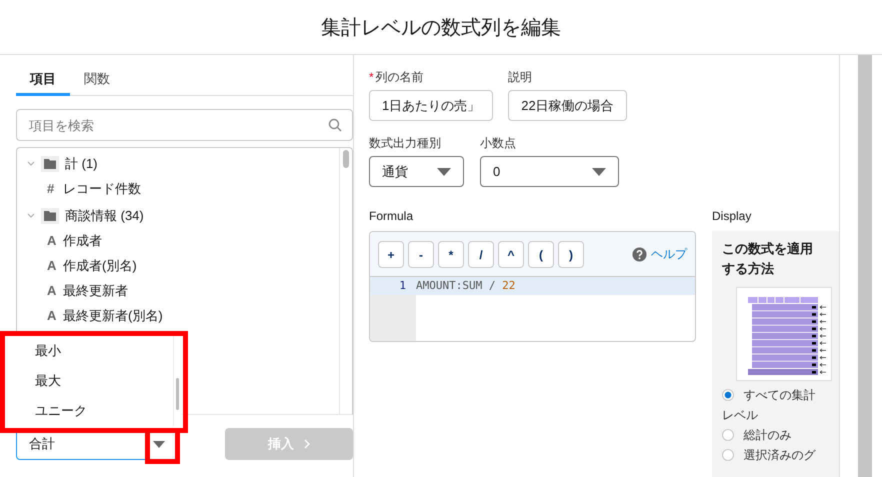 Image resolution: width=882 pixels, height=477 pixels. What do you see at coordinates (732, 216) in the screenshot?
I see `section-label: Display` at bounding box center [732, 216].